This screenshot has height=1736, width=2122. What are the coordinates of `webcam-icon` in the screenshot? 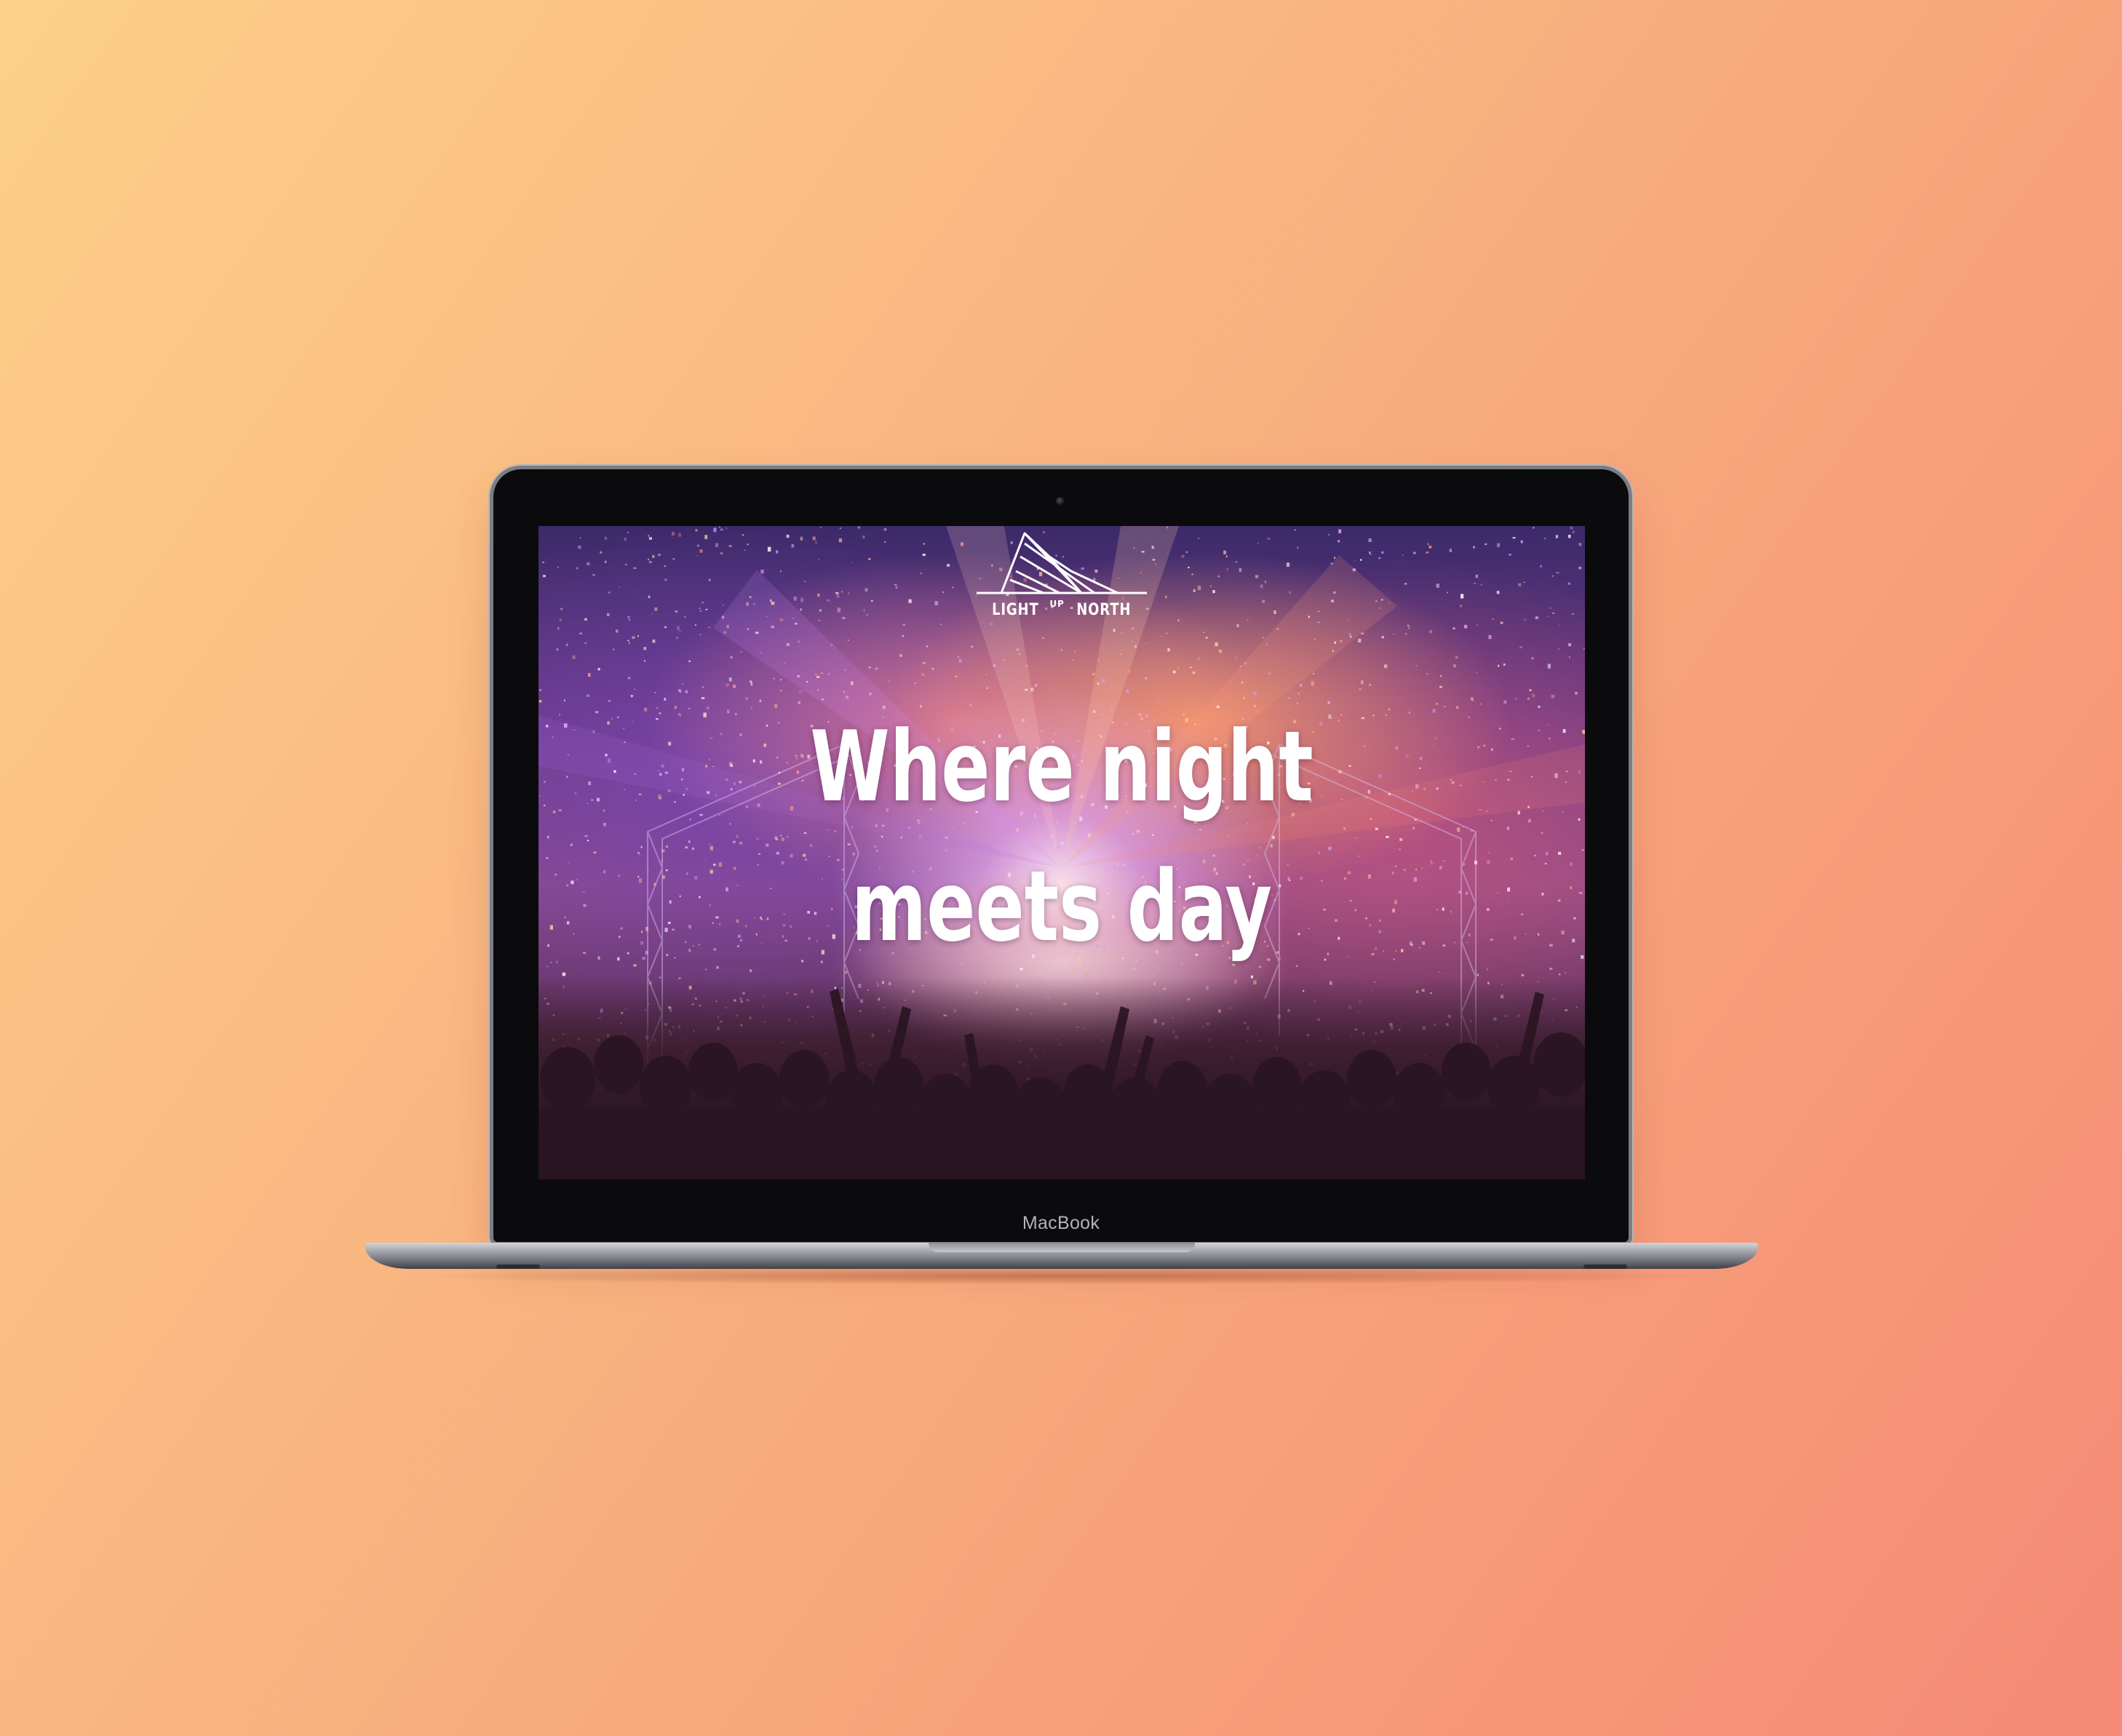 It's located at (1061, 502).